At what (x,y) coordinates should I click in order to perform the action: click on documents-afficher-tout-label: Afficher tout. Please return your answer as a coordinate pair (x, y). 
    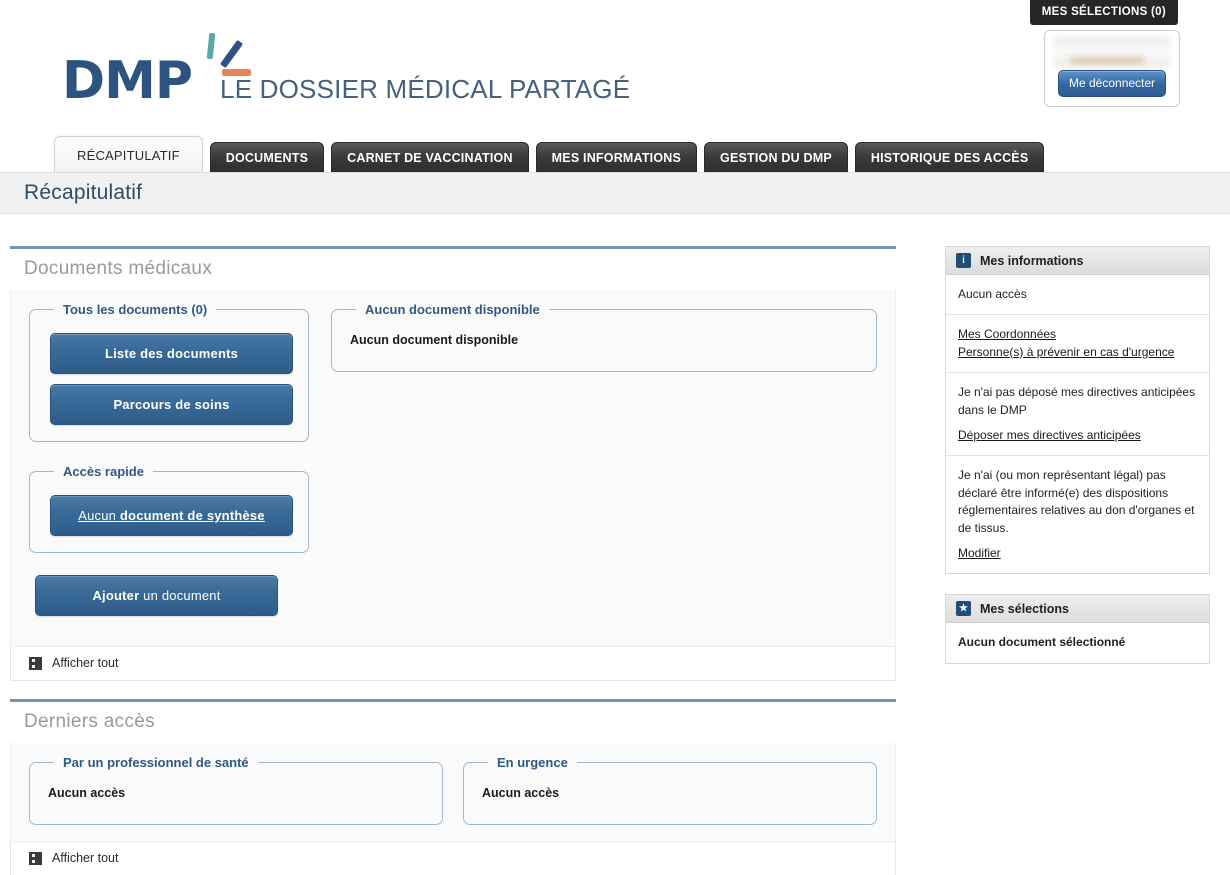
    Looking at the image, I should click on (85, 663).